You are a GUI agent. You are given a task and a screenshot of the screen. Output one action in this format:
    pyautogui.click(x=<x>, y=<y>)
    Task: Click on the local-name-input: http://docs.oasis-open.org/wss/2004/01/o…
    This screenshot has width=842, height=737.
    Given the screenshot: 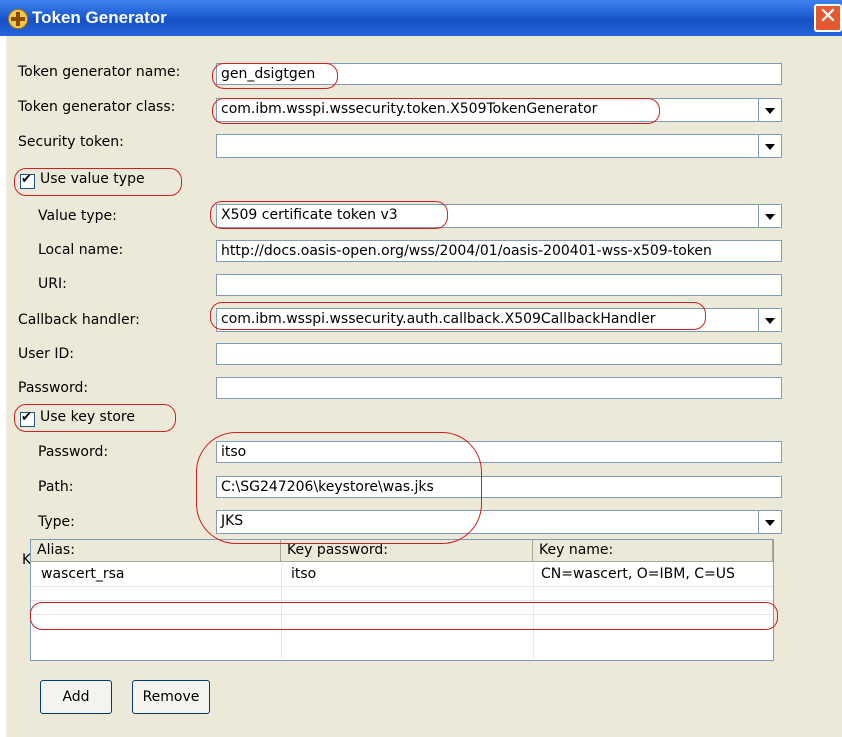 What is the action you would take?
    pyautogui.click(x=499, y=251)
    